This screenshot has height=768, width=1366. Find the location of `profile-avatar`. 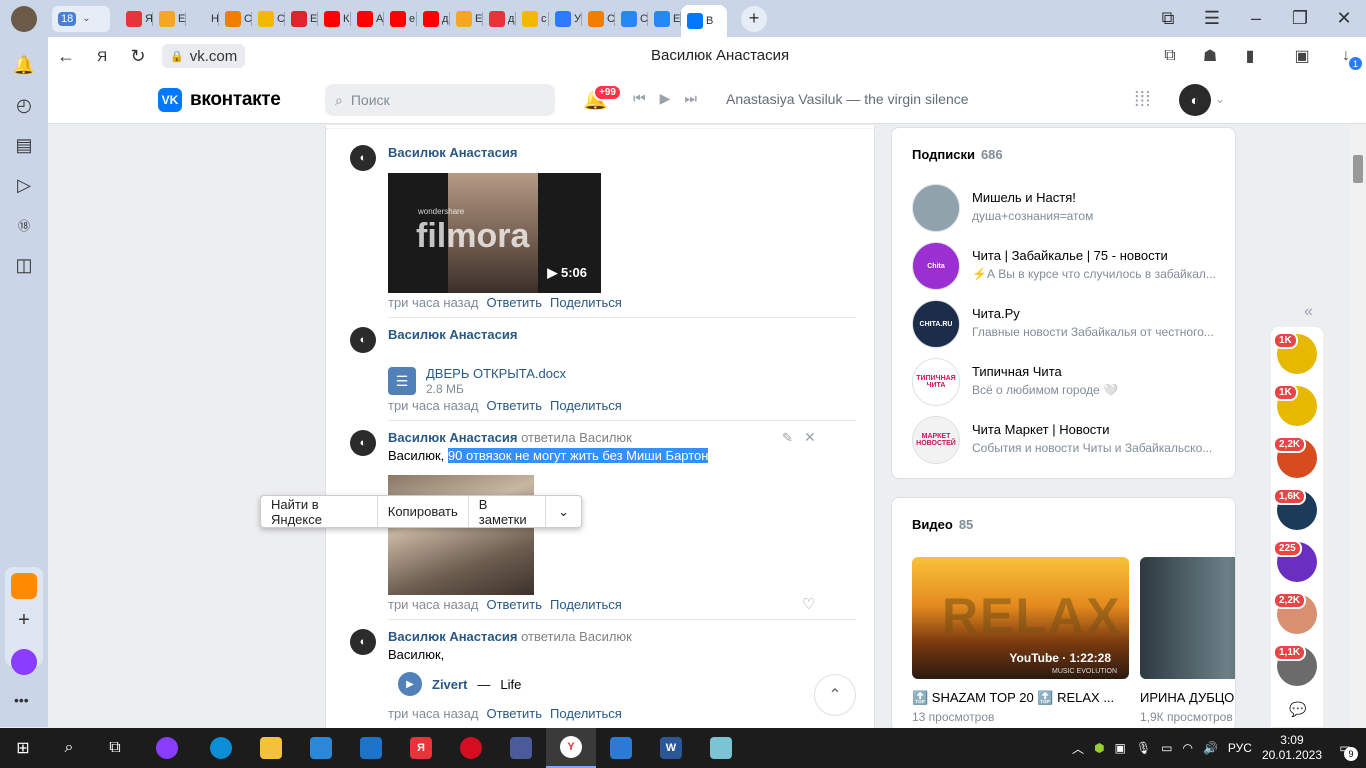

profile-avatar is located at coordinates (24, 18).